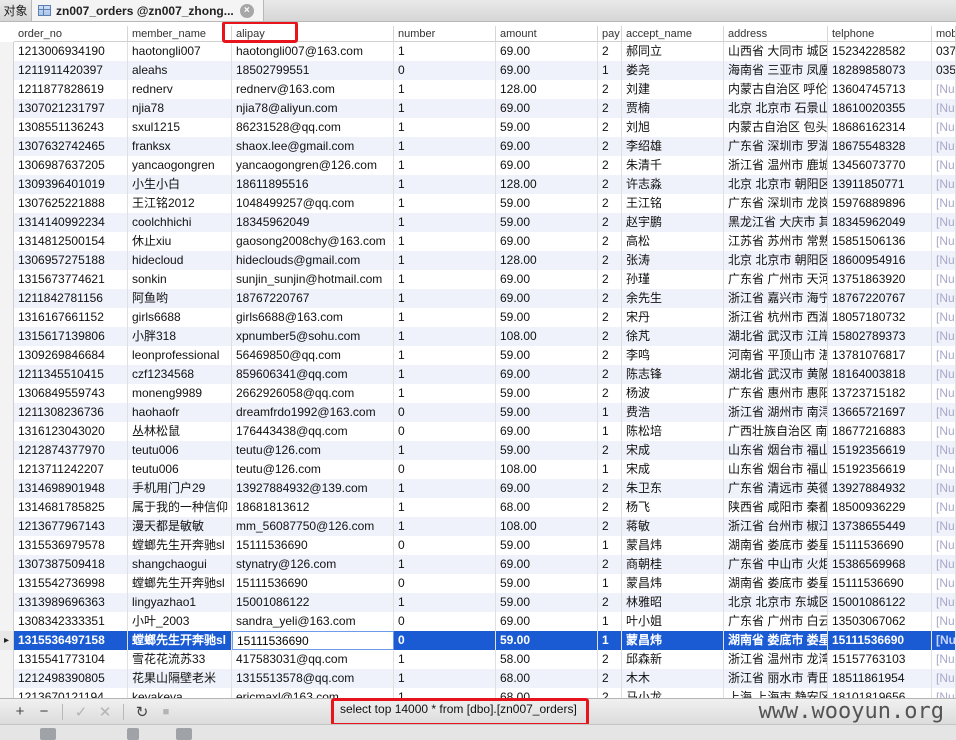 The height and width of the screenshot is (740, 956). Describe the element at coordinates (71, 507) in the screenshot. I see `cell-order-no: 131468178582​5` at that location.